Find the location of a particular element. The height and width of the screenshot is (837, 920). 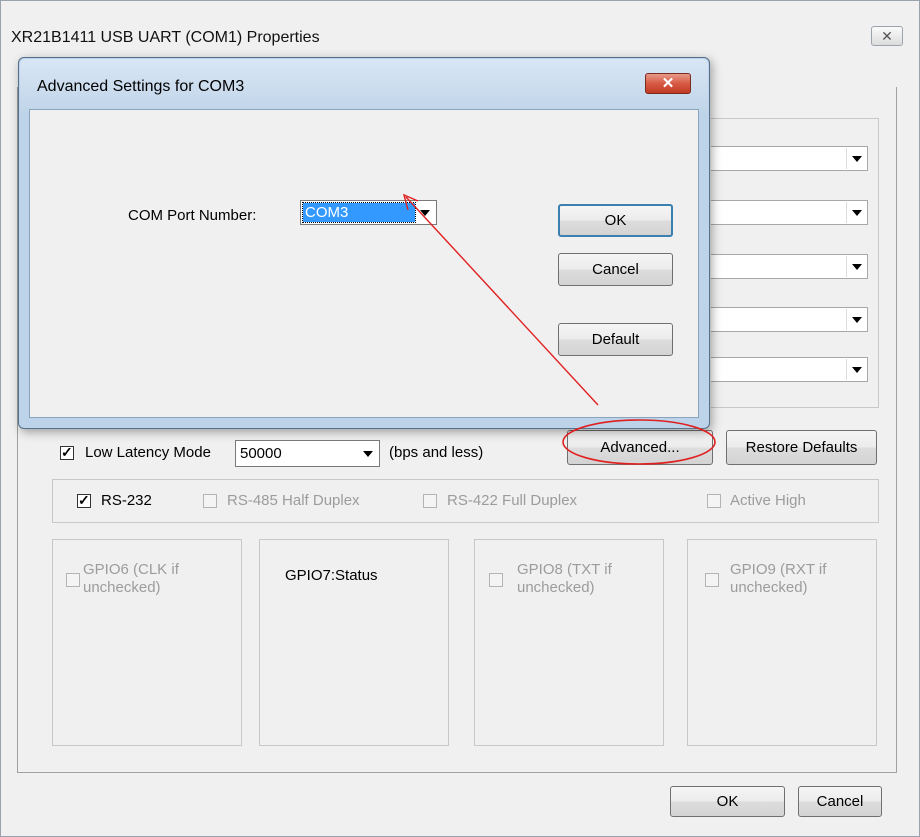

advanced-default-button: Default is located at coordinates (615, 339).